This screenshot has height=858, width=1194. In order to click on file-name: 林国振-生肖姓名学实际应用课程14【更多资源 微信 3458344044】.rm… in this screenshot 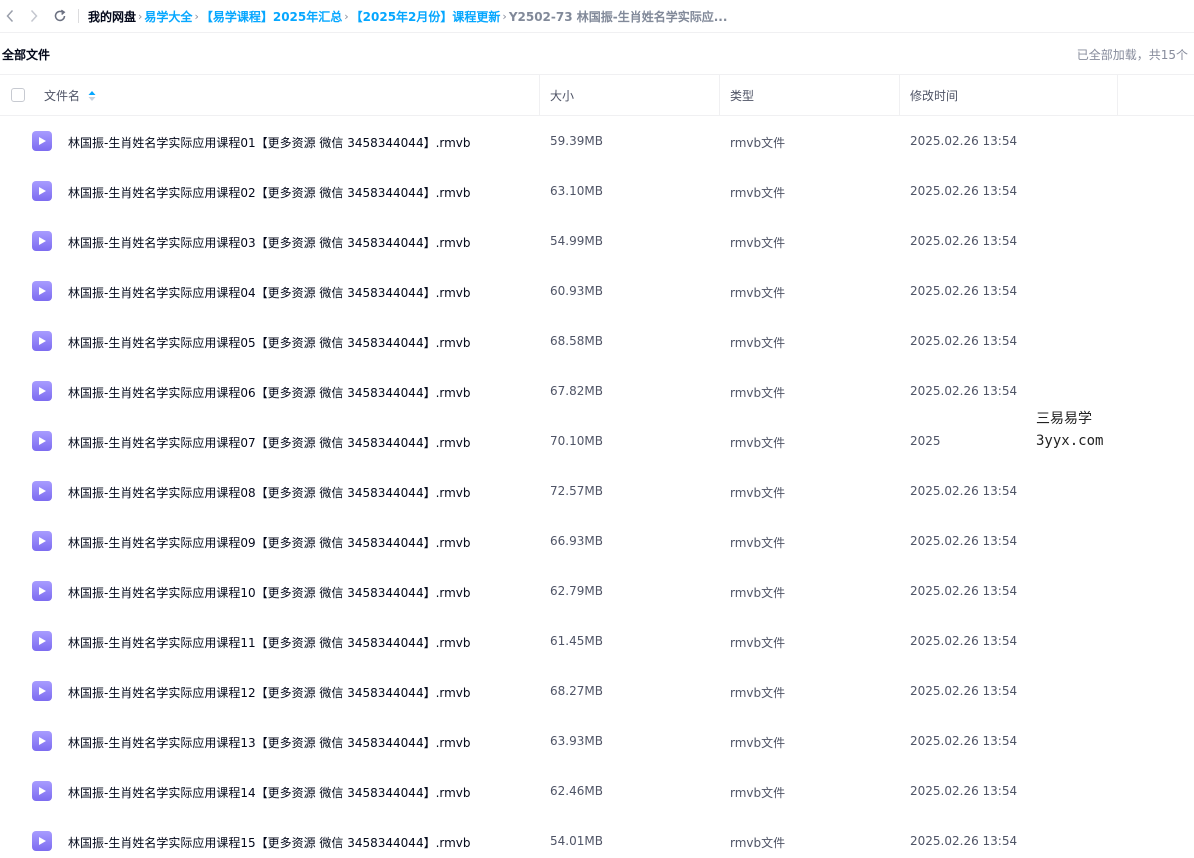, I will do `click(269, 792)`.